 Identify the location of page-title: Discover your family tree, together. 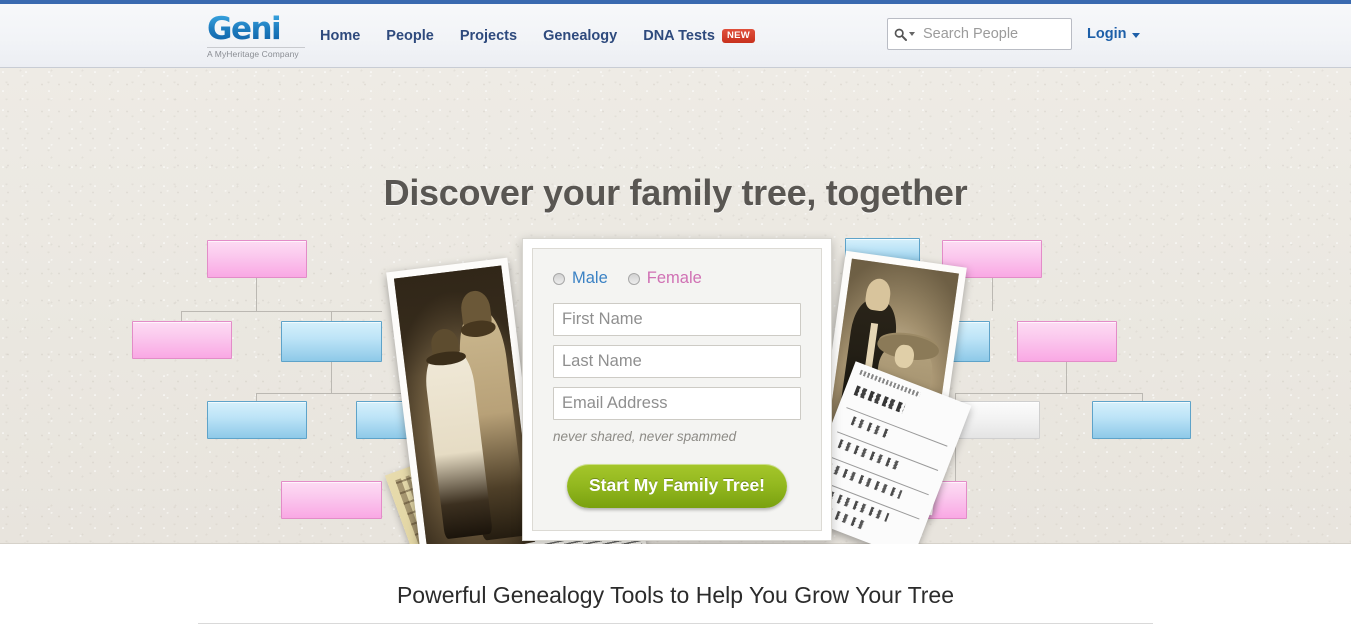
(675, 192).